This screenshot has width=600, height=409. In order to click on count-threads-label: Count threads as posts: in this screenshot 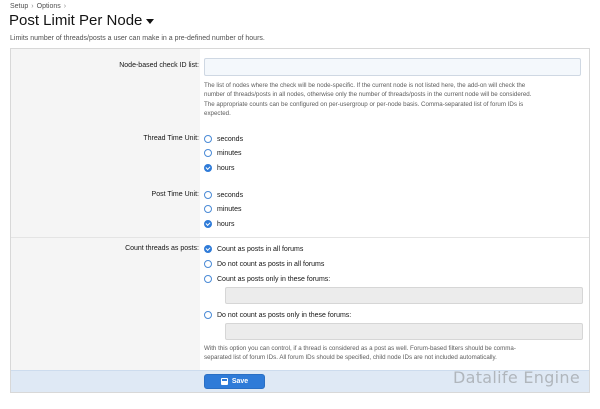, I will do `click(162, 248)`.